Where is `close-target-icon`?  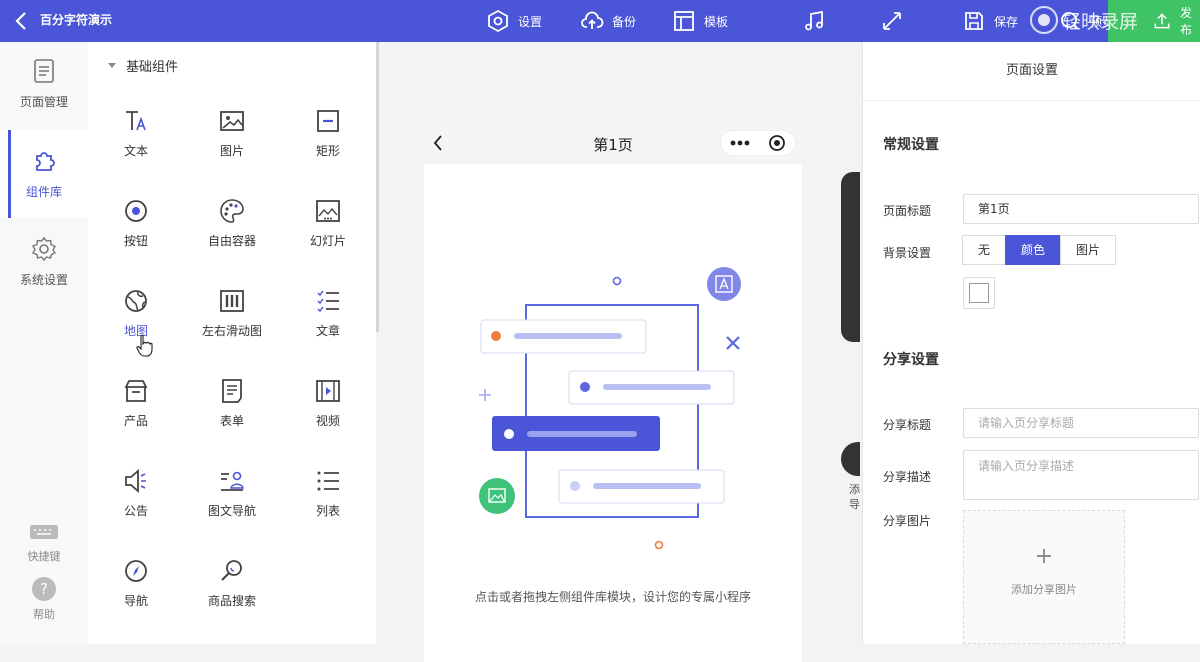
close-target-icon is located at coordinates (777, 143).